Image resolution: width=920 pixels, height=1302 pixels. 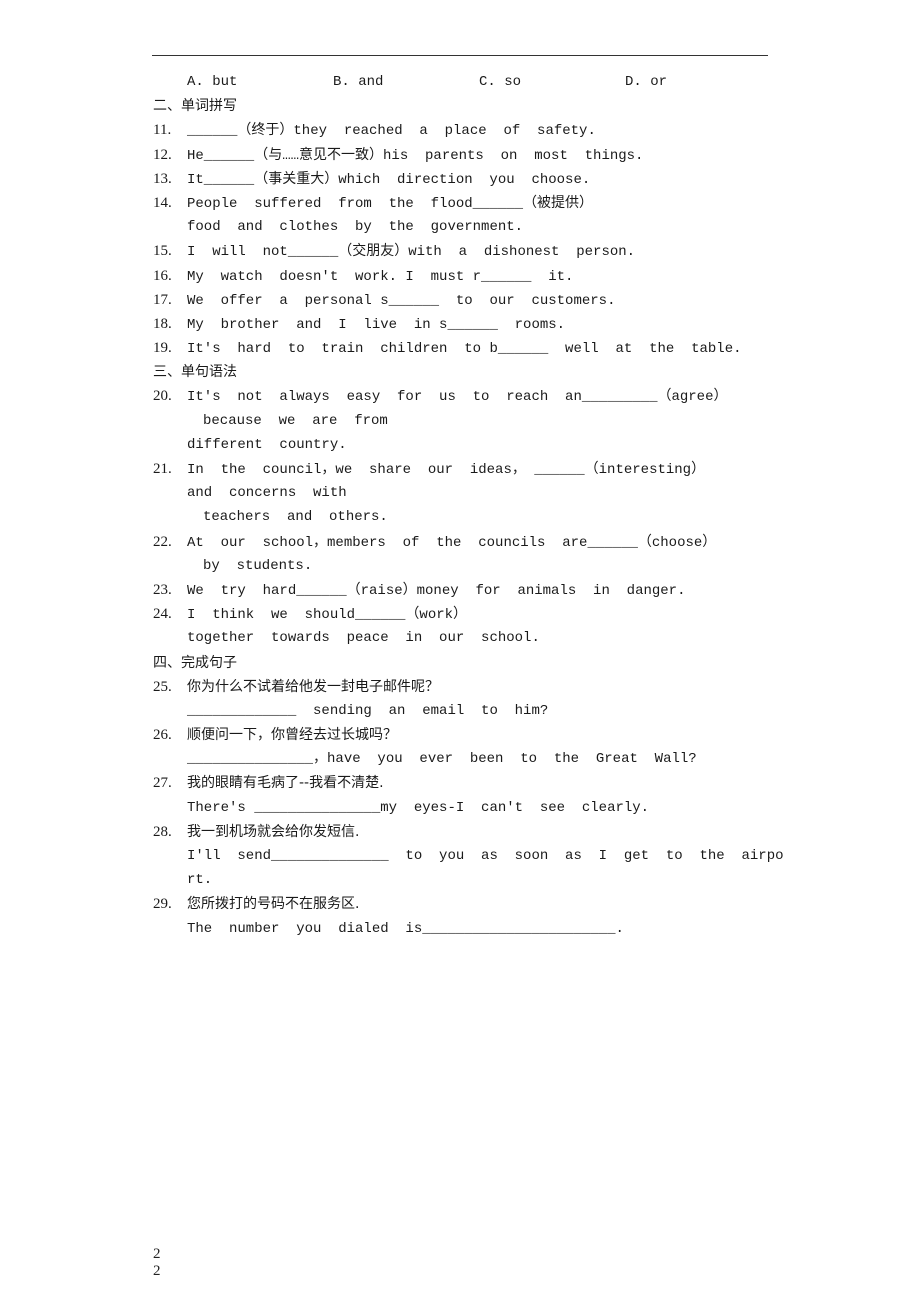 I want to click on question-25-answer-line: _____________ sending an email to him?, so click(x=368, y=710).